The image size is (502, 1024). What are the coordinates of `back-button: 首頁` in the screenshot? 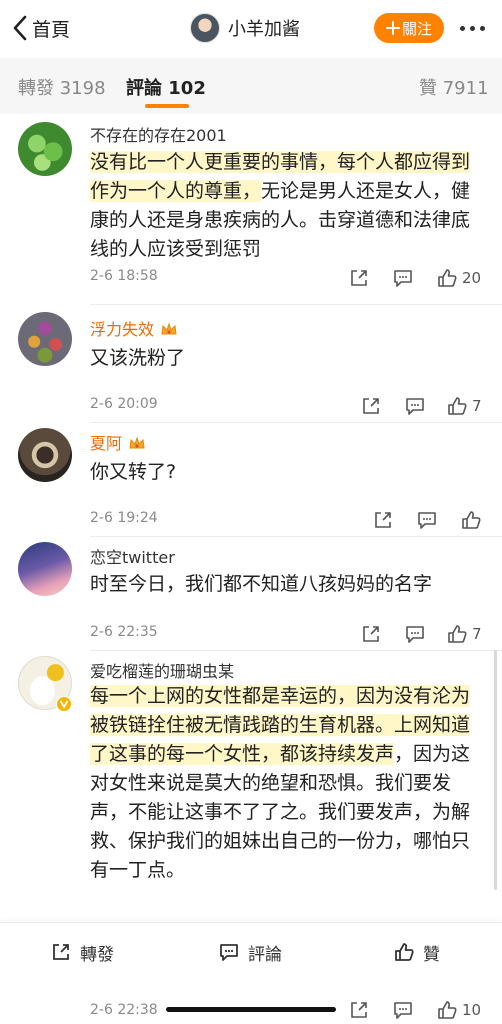 It's located at (41, 28).